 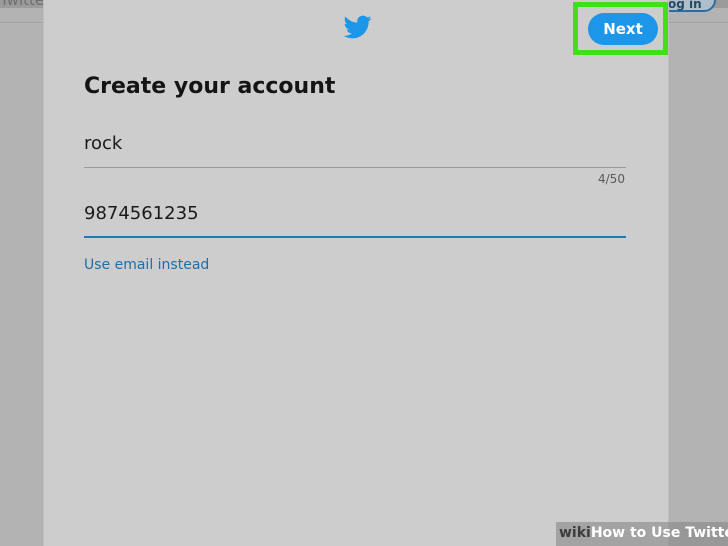 I want to click on watermark: wikiHow to Use Twitter, so click(x=643, y=533).